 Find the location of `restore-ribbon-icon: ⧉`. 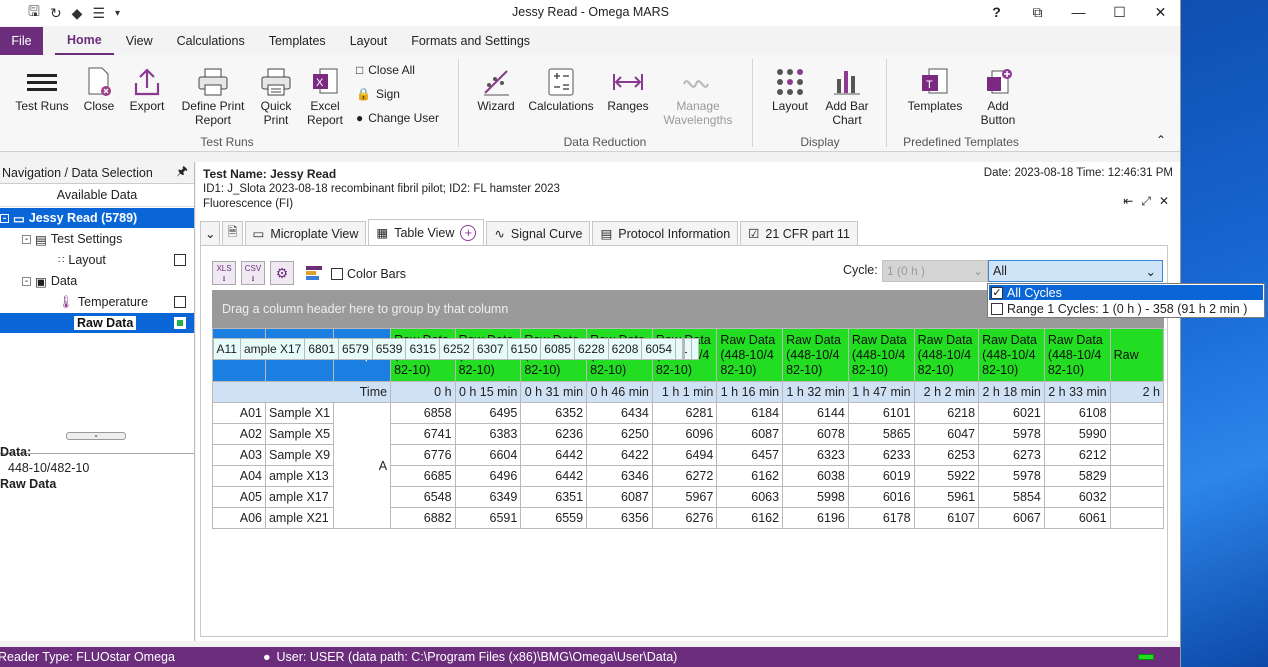

restore-ribbon-icon: ⧉ is located at coordinates (1037, 12).